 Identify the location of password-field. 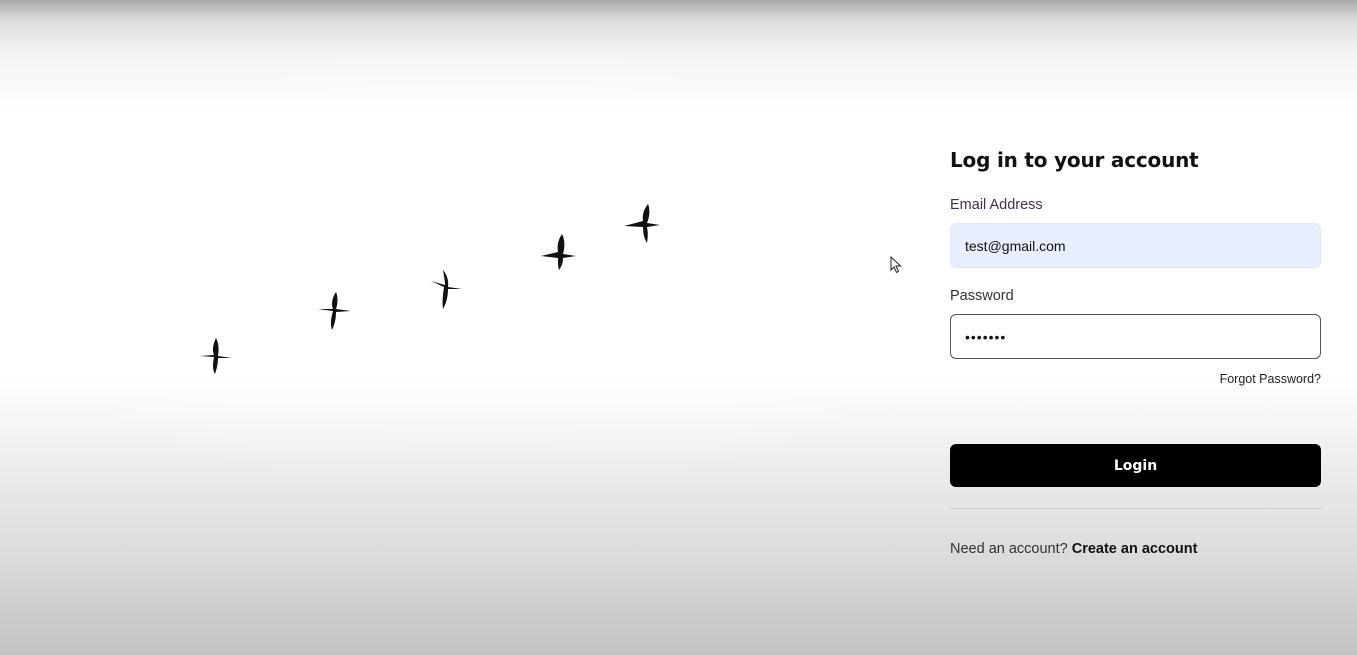
(1135, 336).